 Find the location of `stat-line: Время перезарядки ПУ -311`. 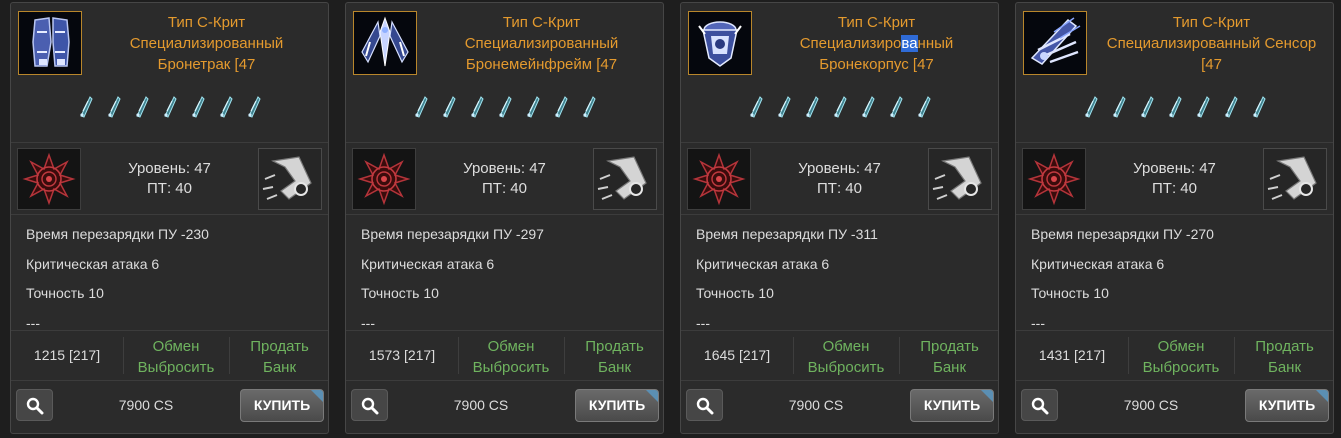

stat-line: Время перезарядки ПУ -311 is located at coordinates (787, 234).